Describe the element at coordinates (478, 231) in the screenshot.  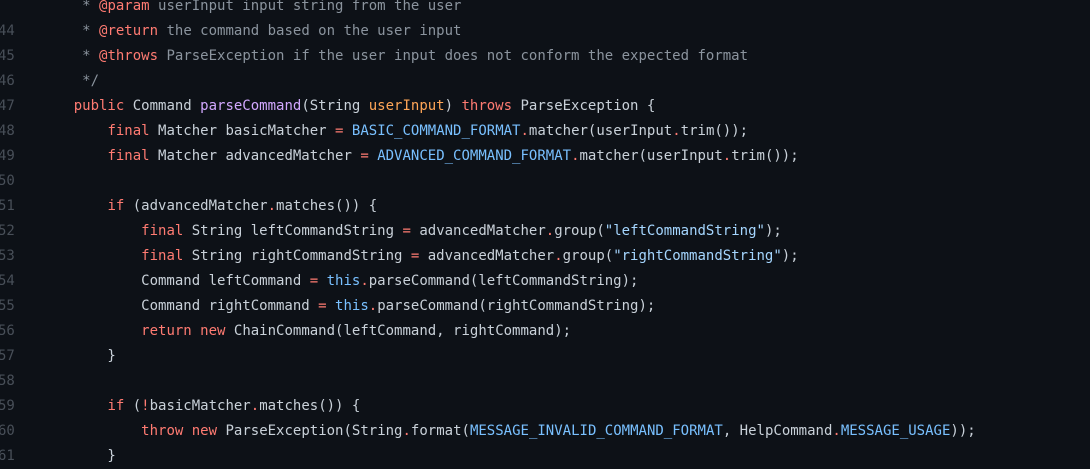
I see `code-token: advancedMatcher` at that location.